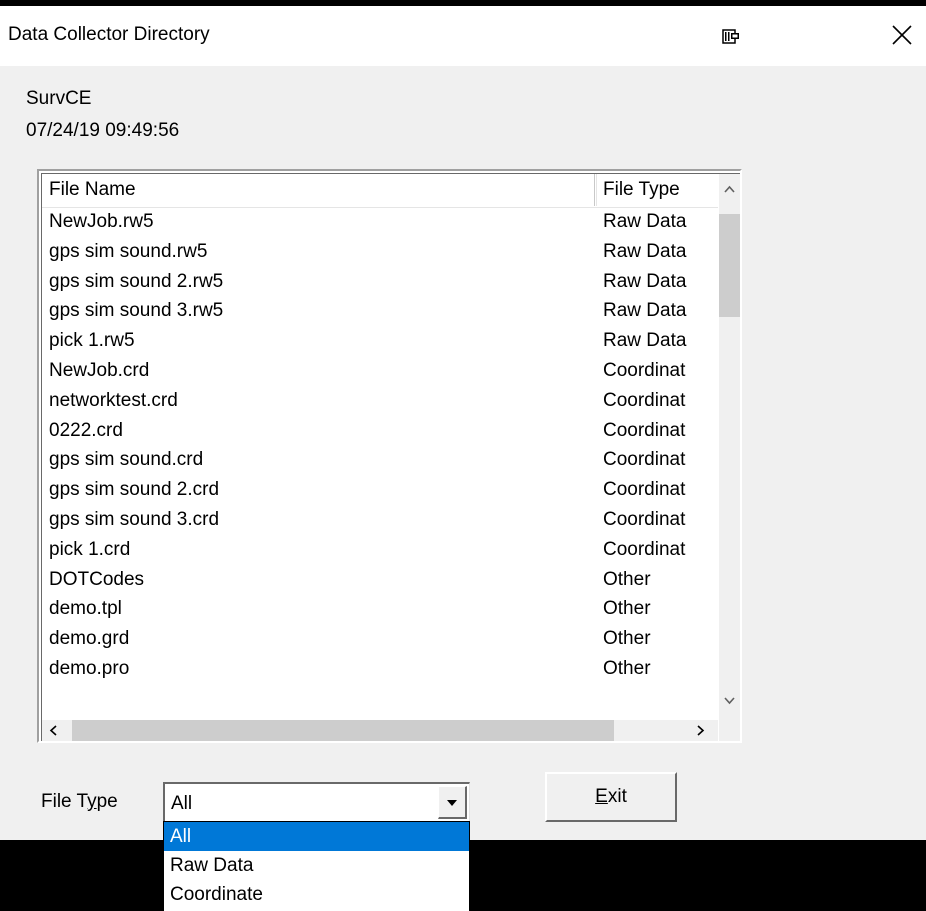 The height and width of the screenshot is (911, 926). What do you see at coordinates (380, 550) in the screenshot?
I see `list-item: pick 1.crd Coordinat` at bounding box center [380, 550].